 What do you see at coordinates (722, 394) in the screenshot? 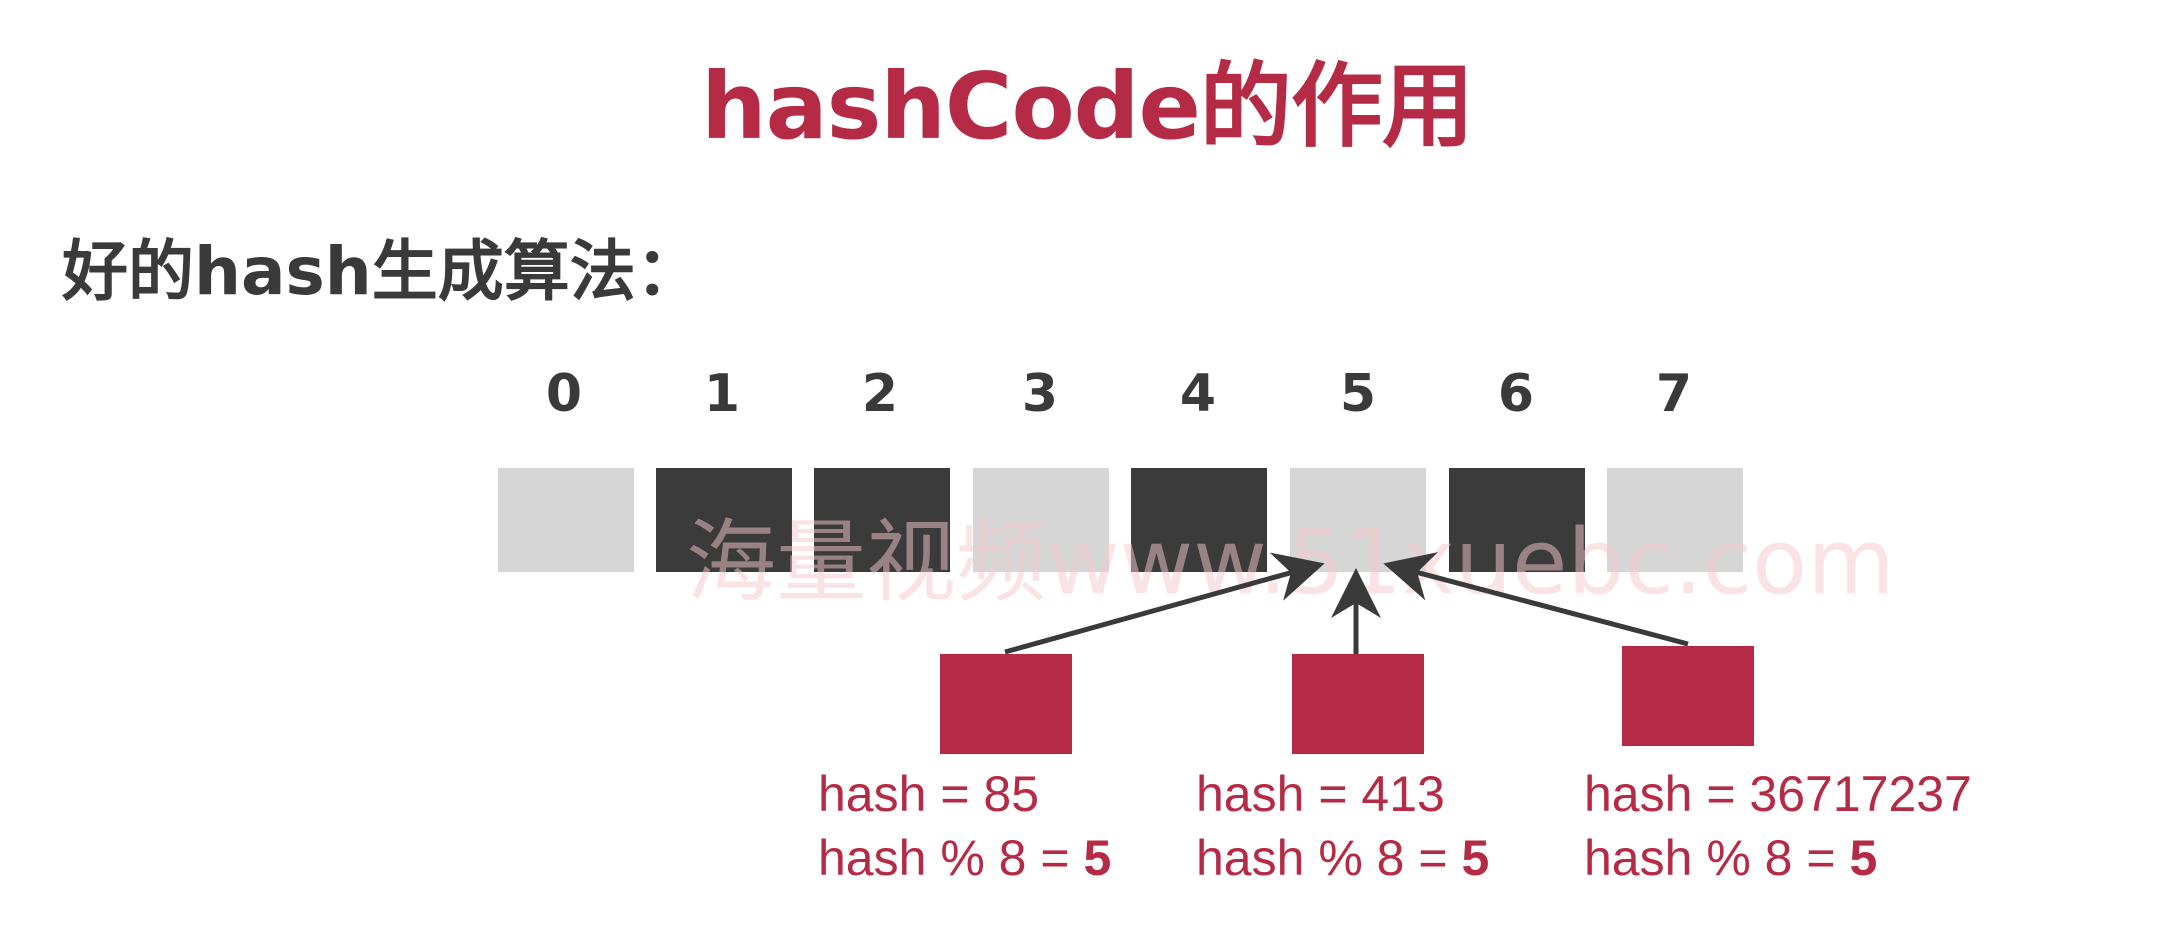
I see `bucket-index-label: 1` at bounding box center [722, 394].